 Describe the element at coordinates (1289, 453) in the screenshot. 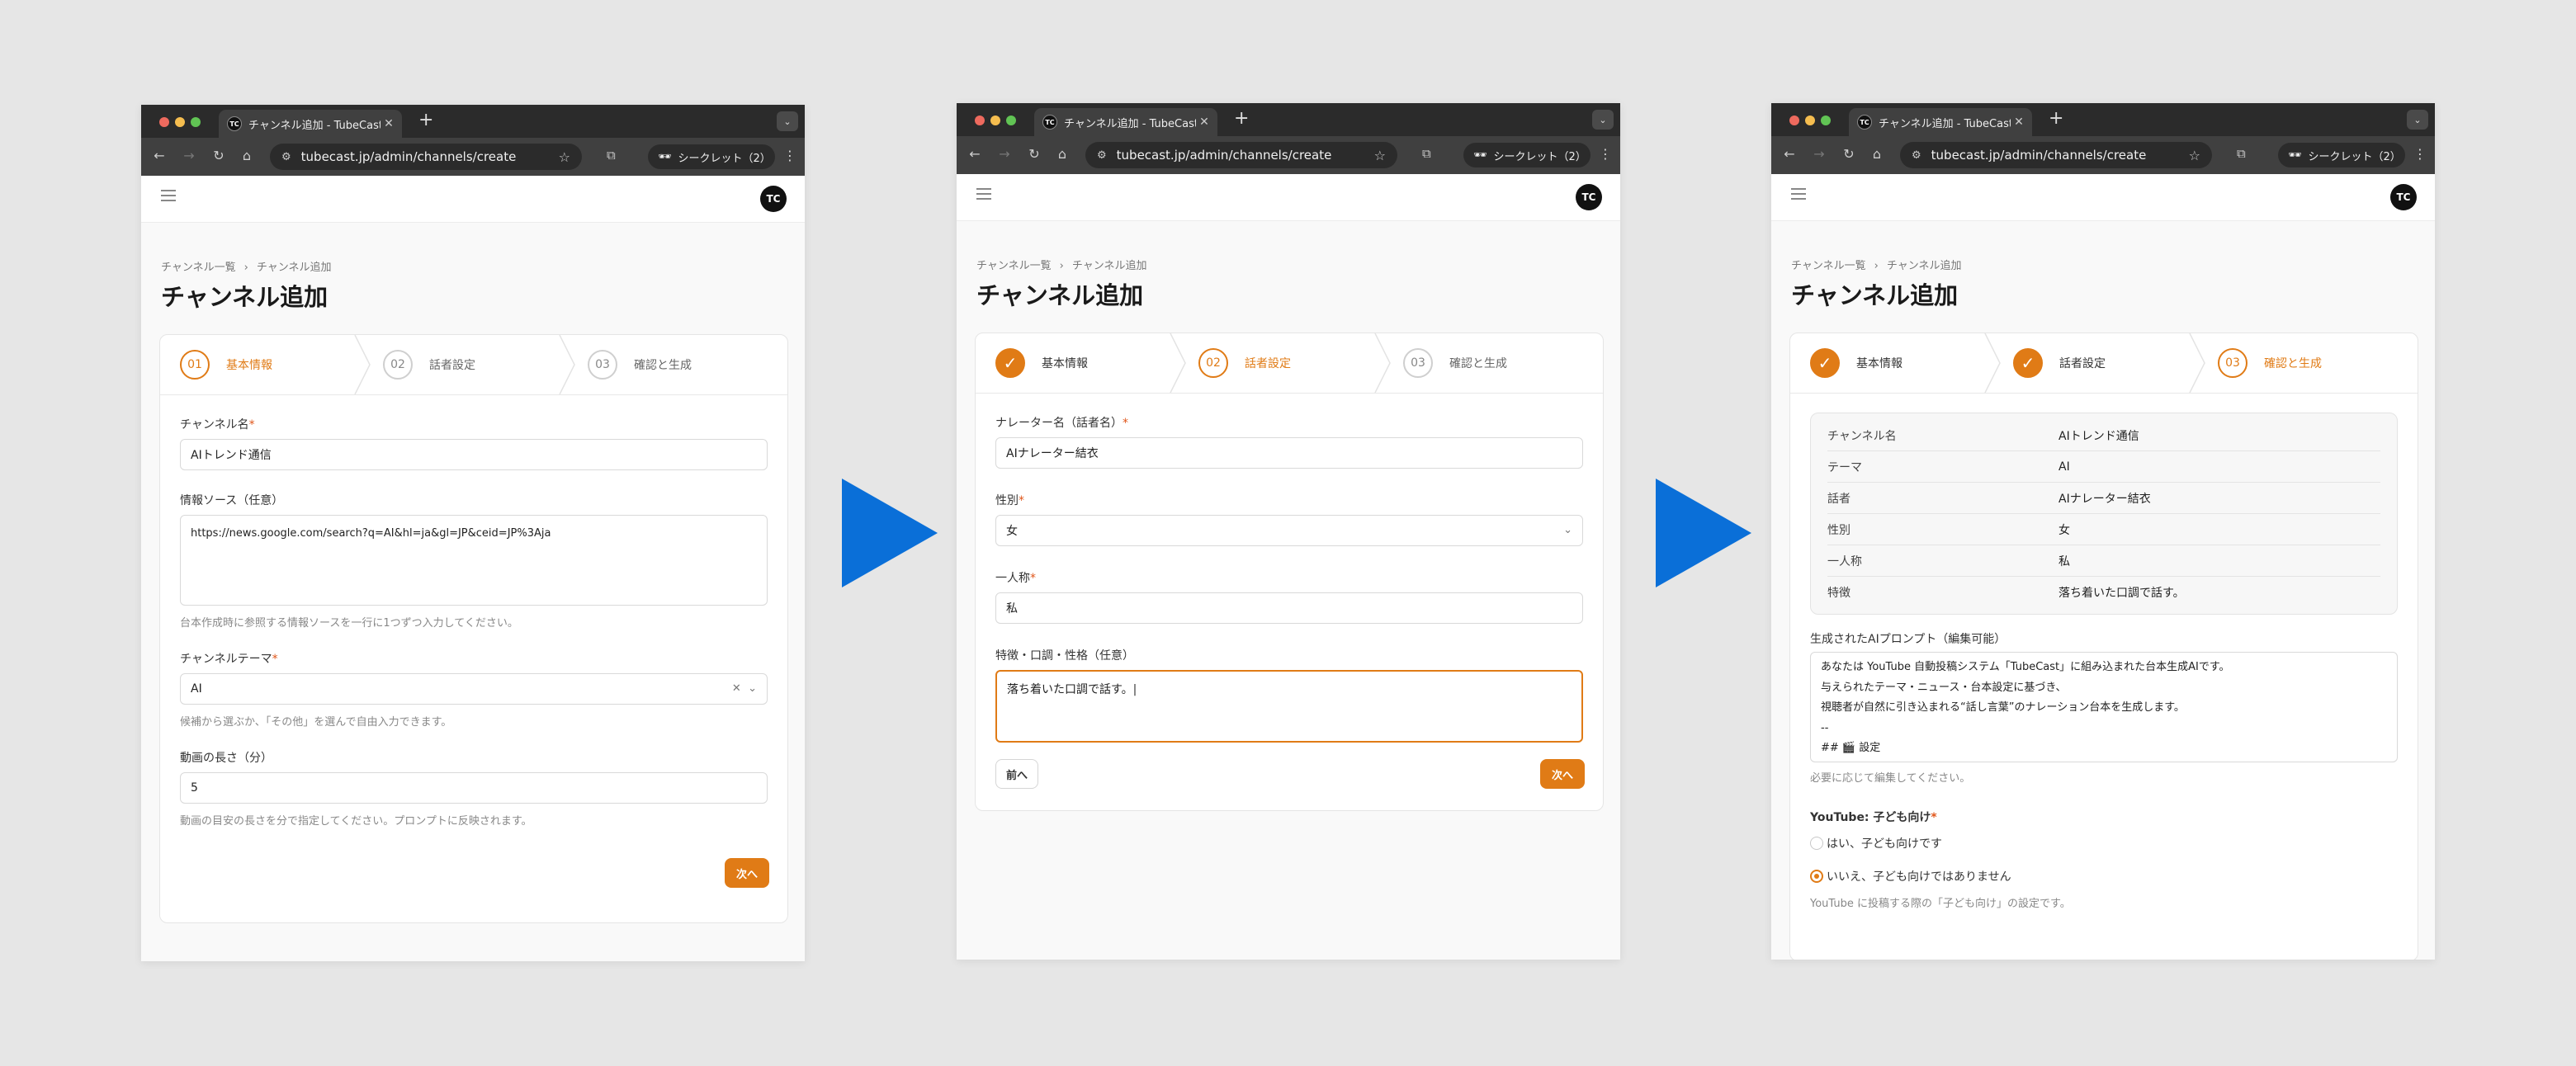

I see `narrator-name-input: AIナレーター結衣` at that location.